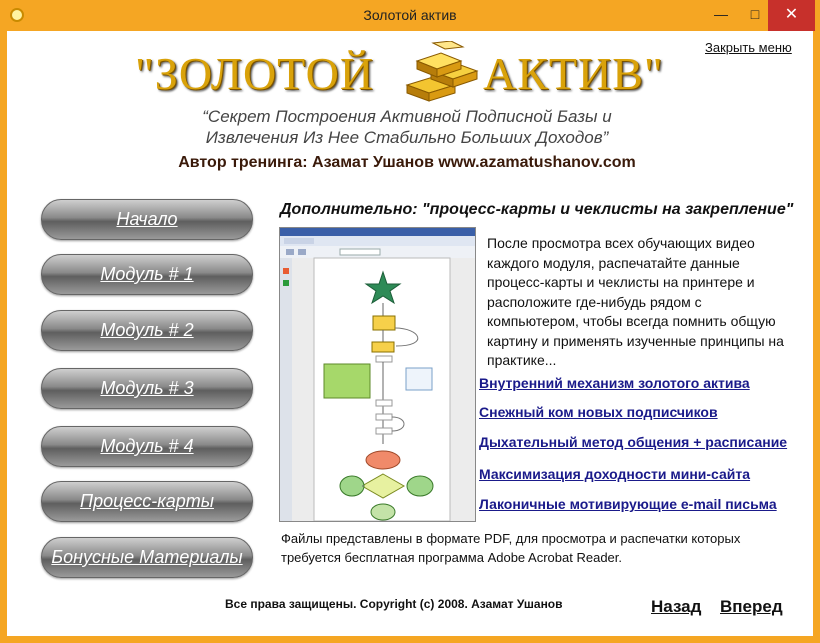 The image size is (820, 643). I want to click on nav-button-module-2: Модуль # 2, so click(147, 330).